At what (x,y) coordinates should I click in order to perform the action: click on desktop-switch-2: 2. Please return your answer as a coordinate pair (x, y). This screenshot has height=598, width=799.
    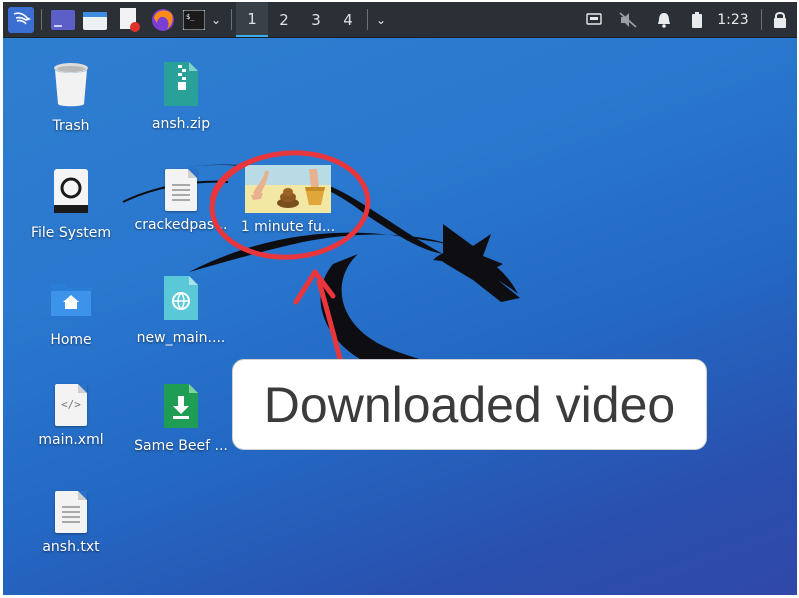
    Looking at the image, I should click on (284, 19).